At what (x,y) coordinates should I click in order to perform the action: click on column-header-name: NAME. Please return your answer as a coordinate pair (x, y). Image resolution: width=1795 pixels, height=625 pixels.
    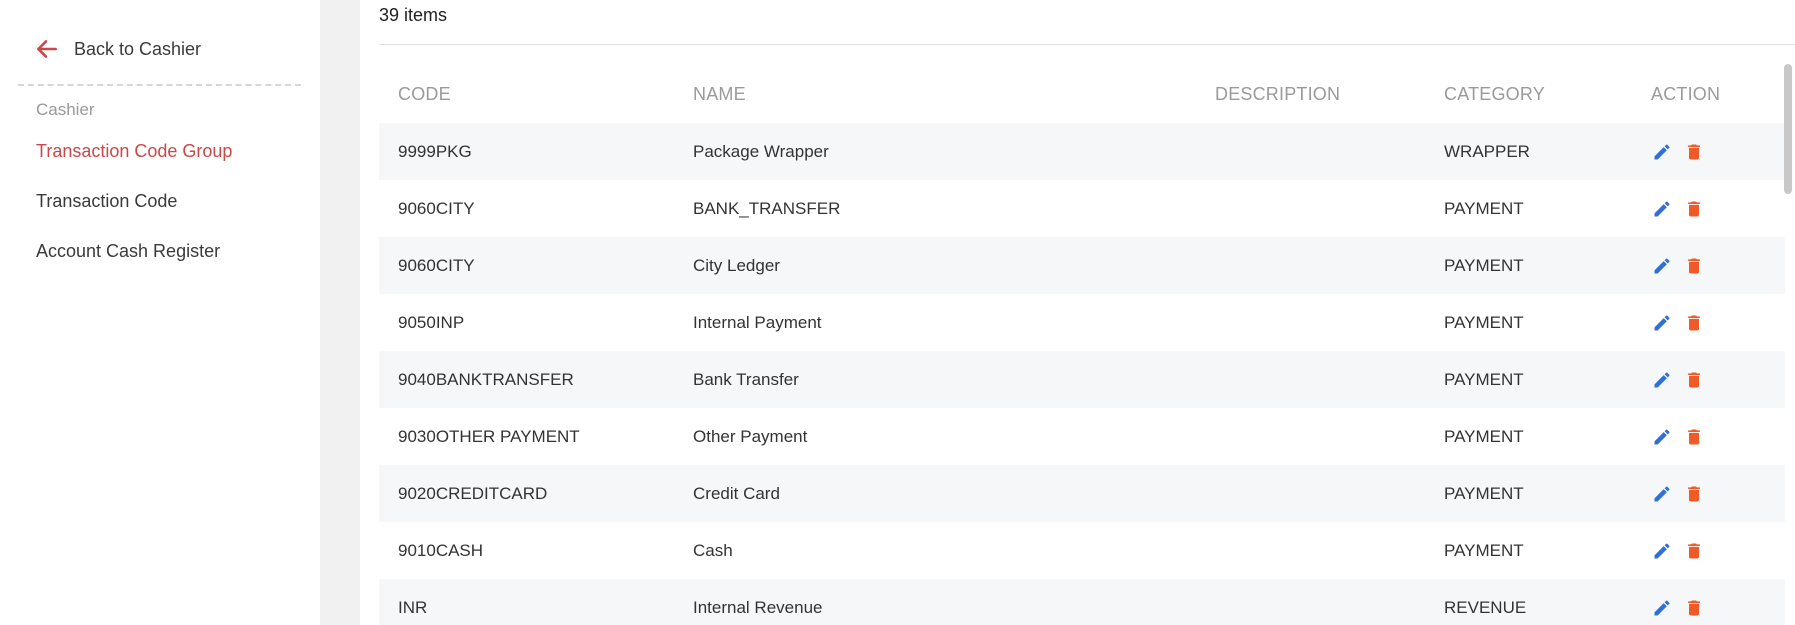
    Looking at the image, I should click on (719, 94).